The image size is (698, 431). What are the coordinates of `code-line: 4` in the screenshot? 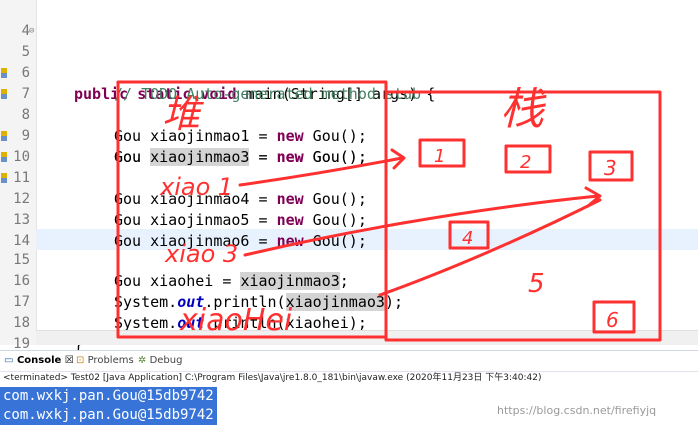 It's located at (349, 19).